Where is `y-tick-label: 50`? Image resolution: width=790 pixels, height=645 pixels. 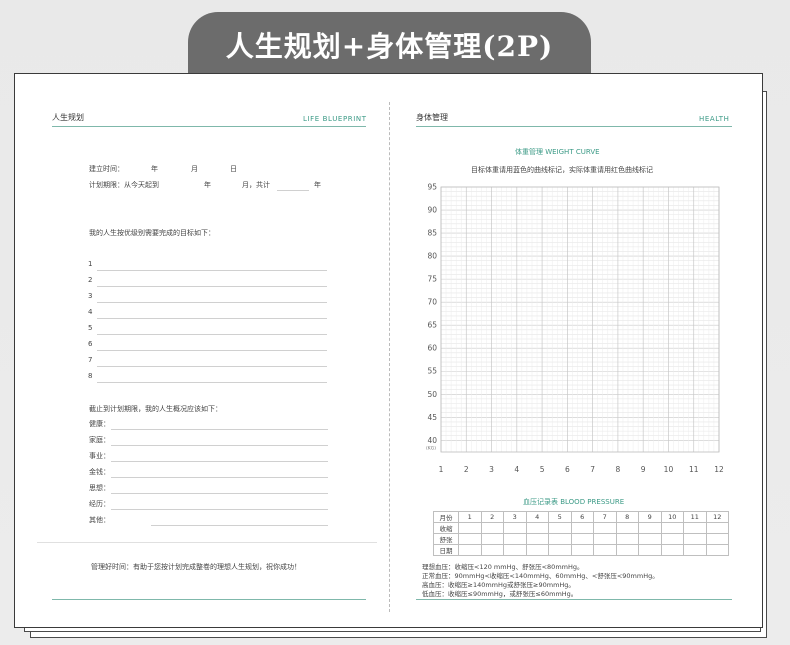 y-tick-label: 50 is located at coordinates (432, 394).